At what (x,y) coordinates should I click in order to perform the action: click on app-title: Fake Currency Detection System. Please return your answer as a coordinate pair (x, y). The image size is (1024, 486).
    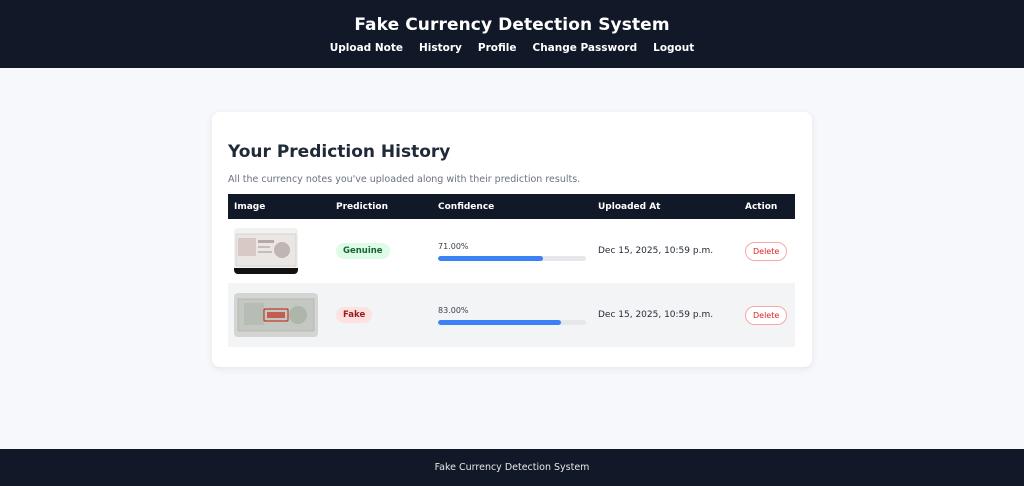
    Looking at the image, I should click on (512, 25).